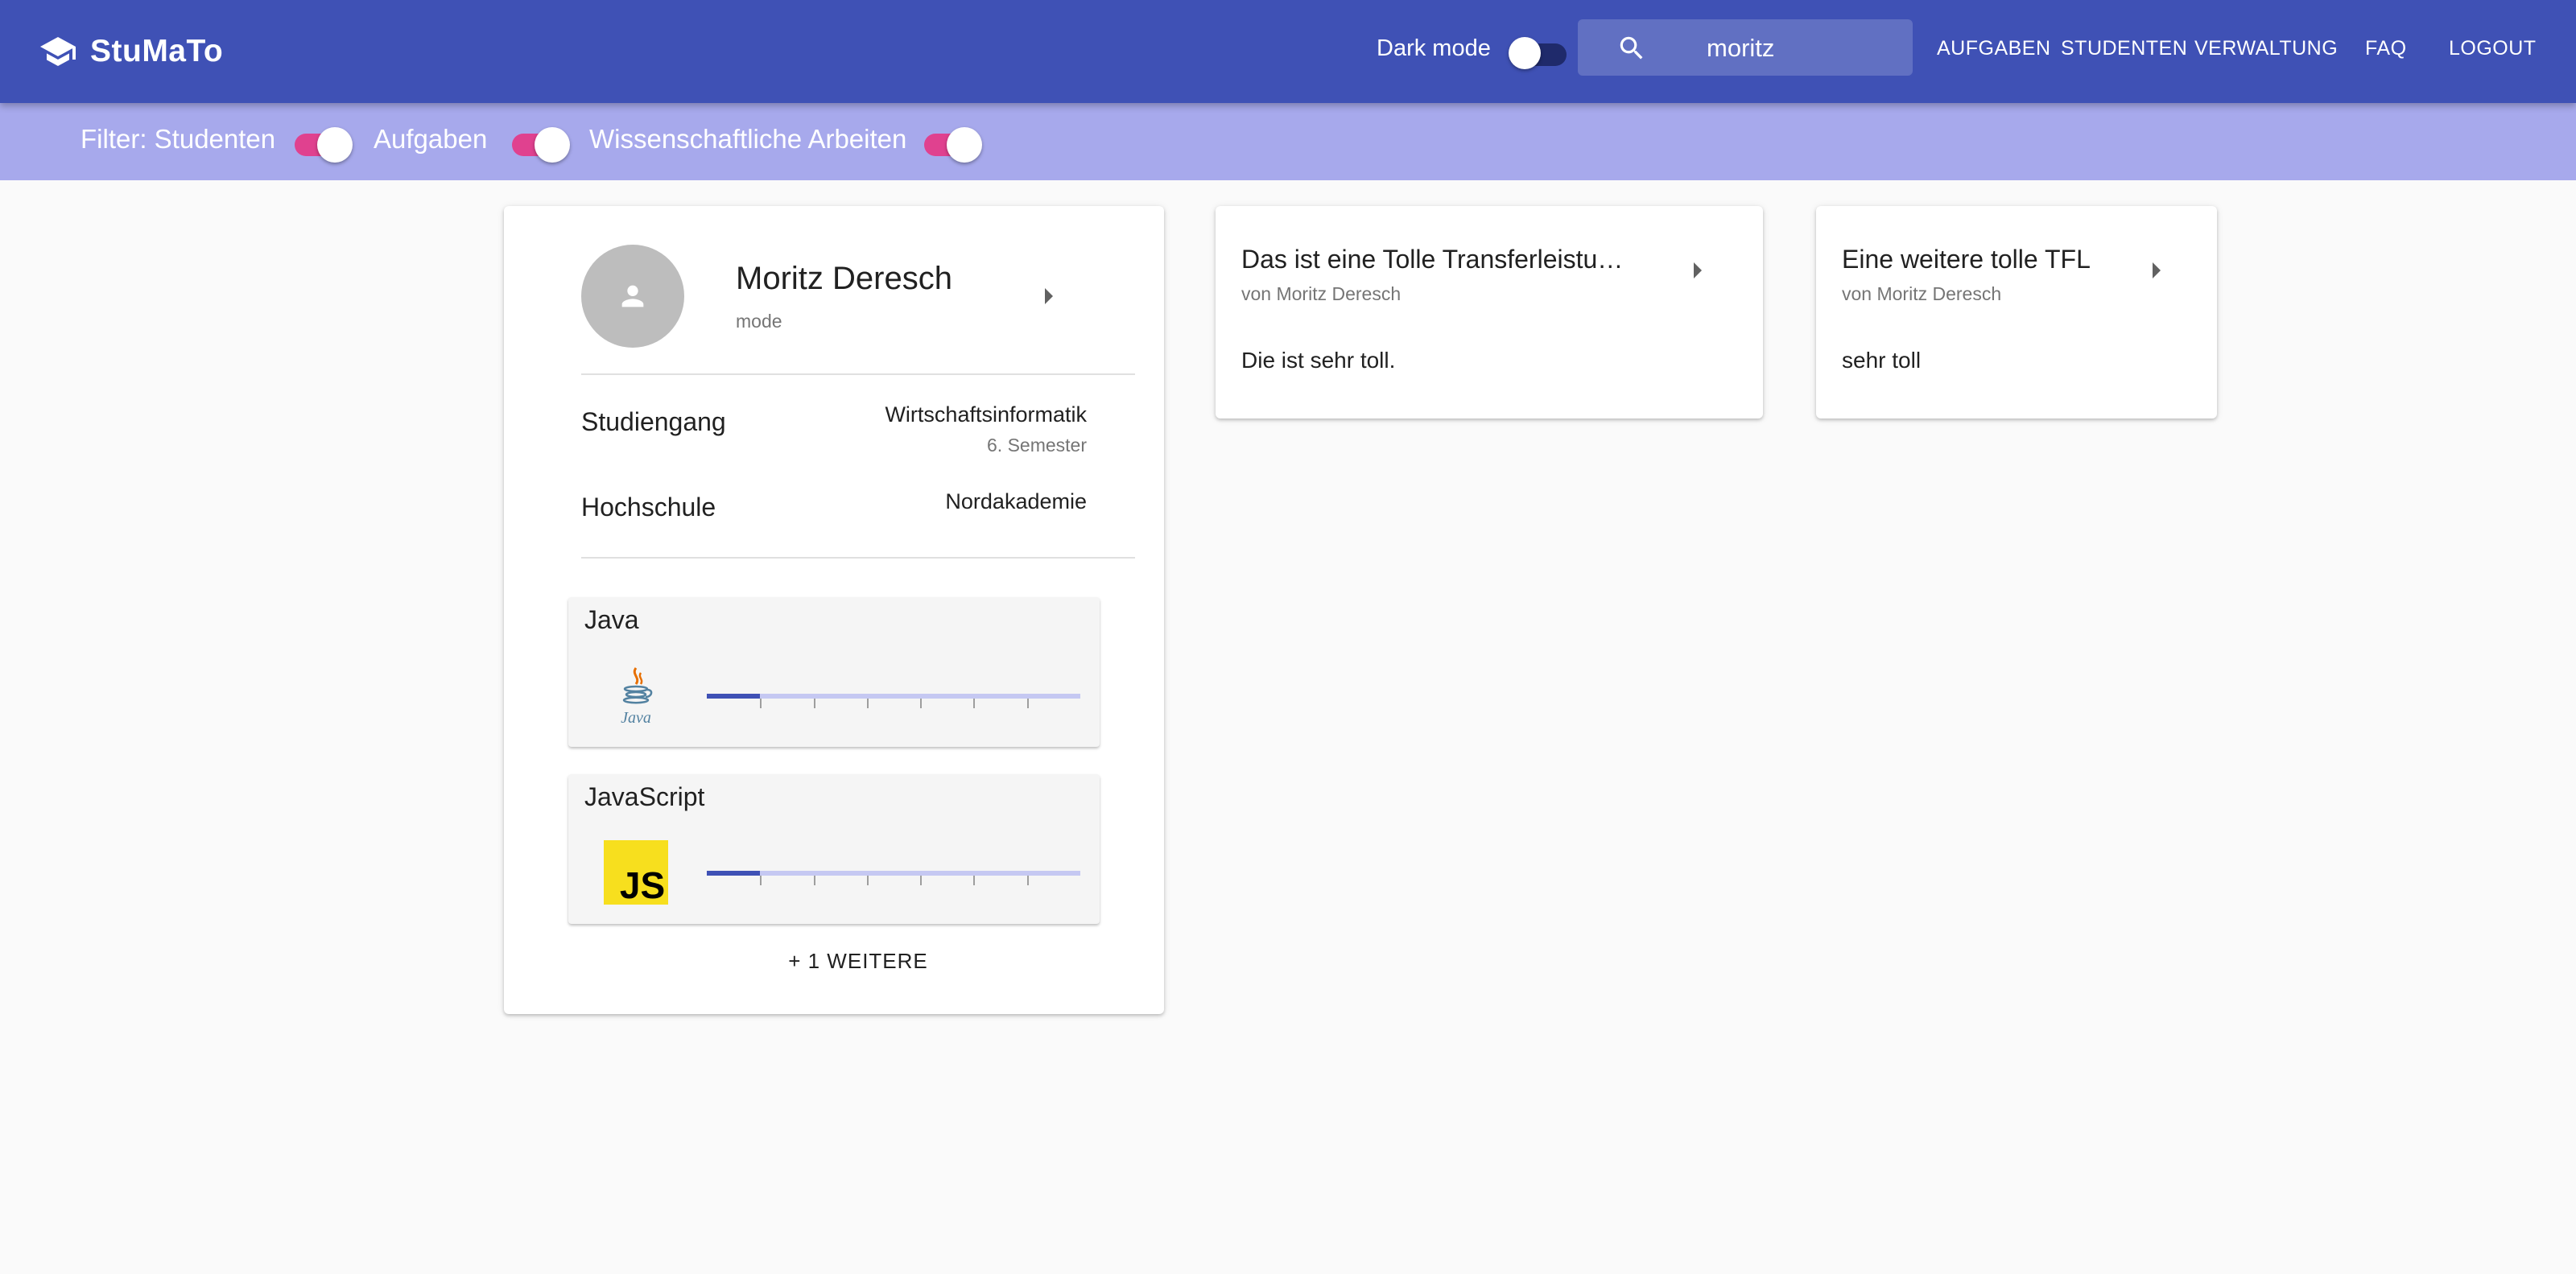 Image resolution: width=2576 pixels, height=1274 pixels. I want to click on skill-card-java: Java Java, so click(834, 672).